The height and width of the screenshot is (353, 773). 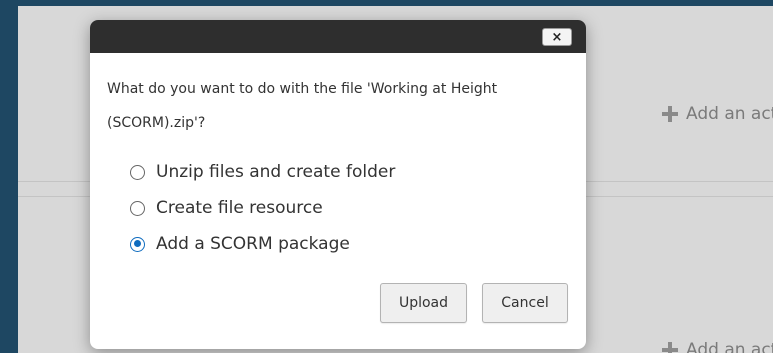 I want to click on close-icon: ×, so click(x=557, y=37).